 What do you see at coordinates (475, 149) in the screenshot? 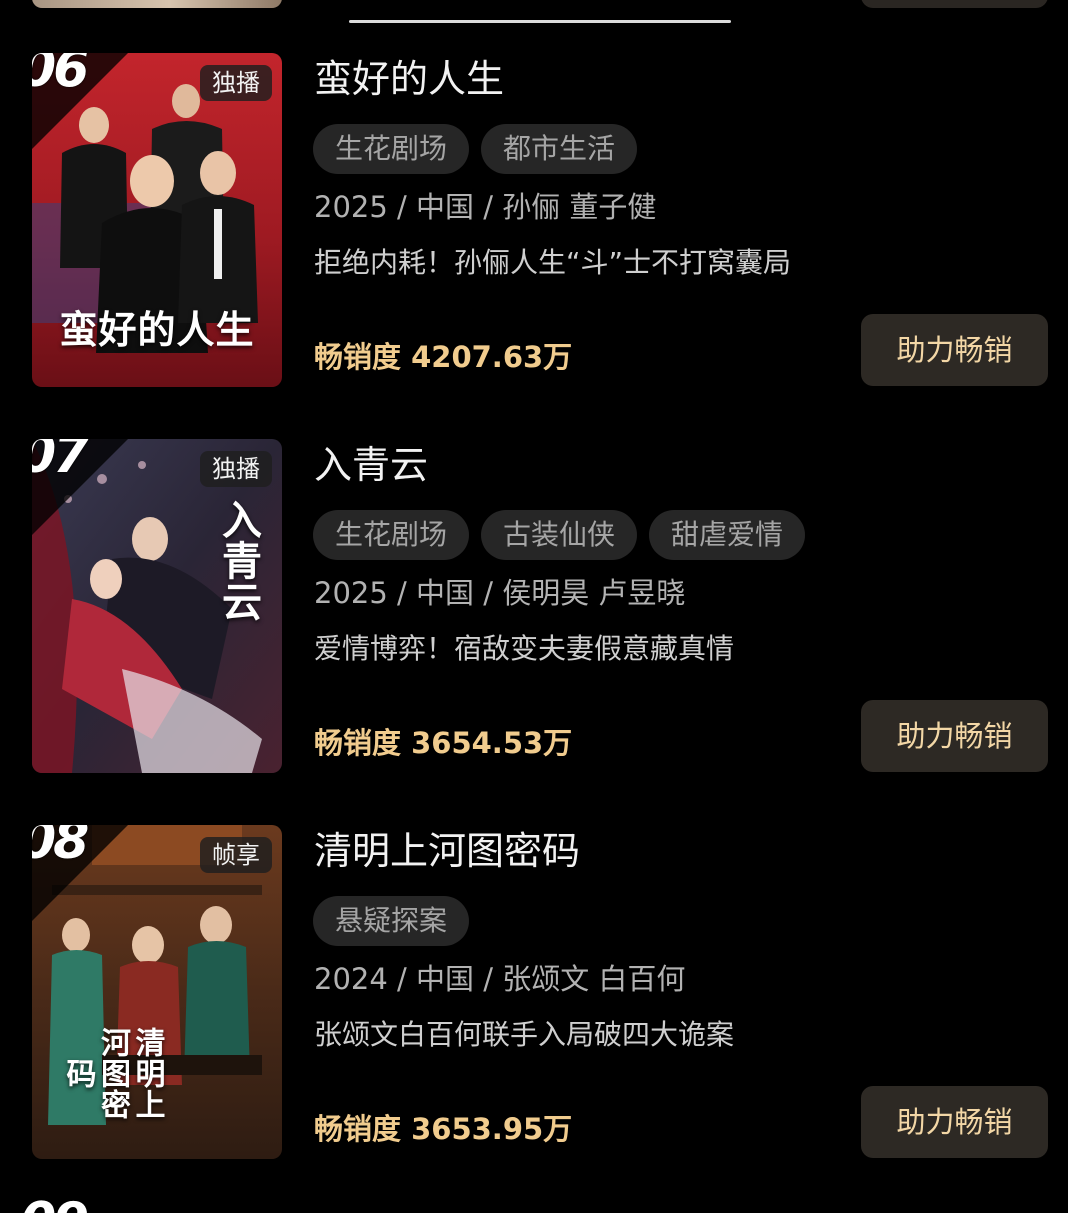
I see `tag-list: 生花剧场 都市生活` at bounding box center [475, 149].